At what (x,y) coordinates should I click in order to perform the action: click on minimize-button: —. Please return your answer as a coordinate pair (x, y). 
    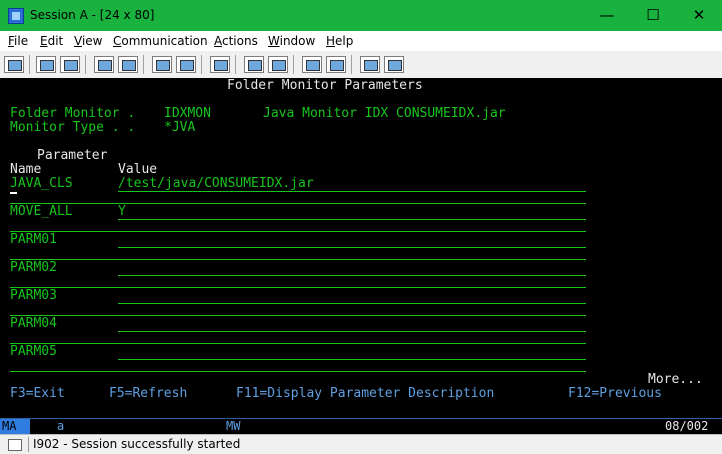
    Looking at the image, I should click on (607, 15).